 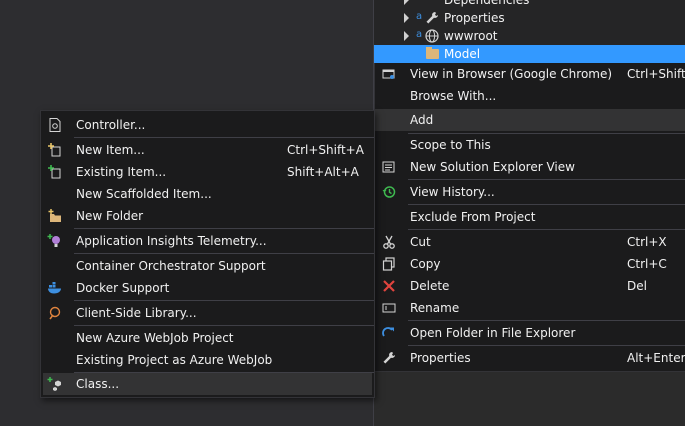 I want to click on submenu-item-existing-project-webjob: Existing Project as Azure WebJob, so click(x=207, y=360).